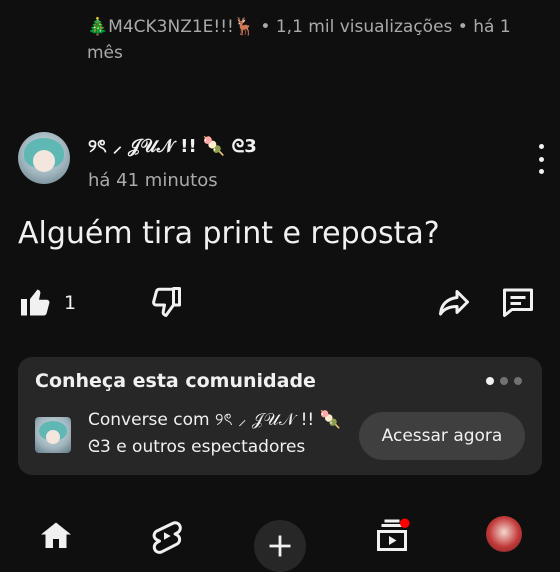 The width and height of the screenshot is (560, 572). What do you see at coordinates (166, 302) in the screenshot?
I see `thumbs-down-icon` at bounding box center [166, 302].